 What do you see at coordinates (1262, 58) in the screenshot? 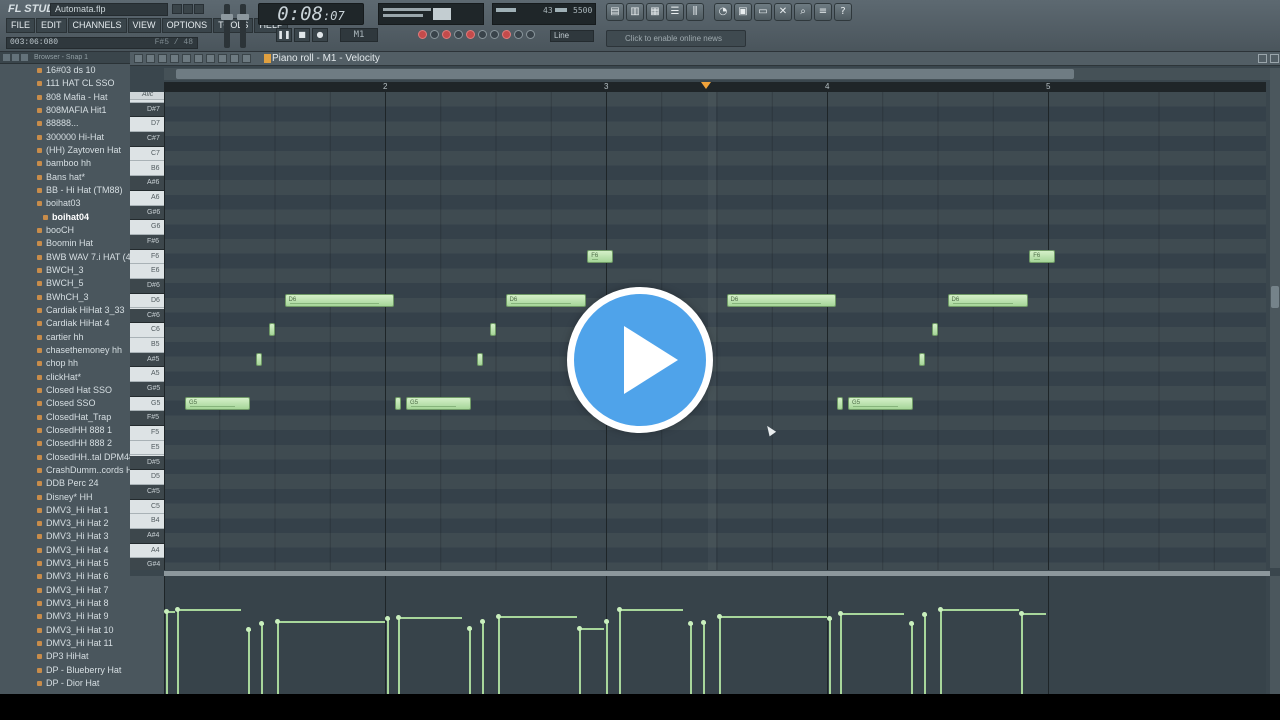
I see `detach-window-icon` at bounding box center [1262, 58].